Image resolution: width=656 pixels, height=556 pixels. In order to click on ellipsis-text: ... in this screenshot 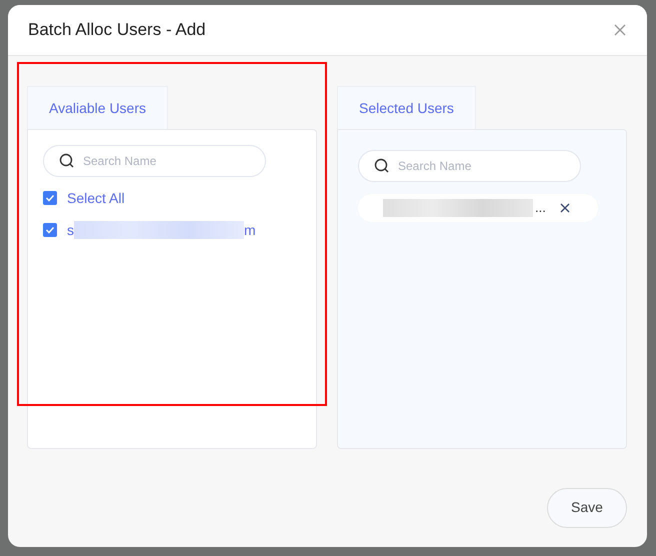, I will do `click(540, 208)`.